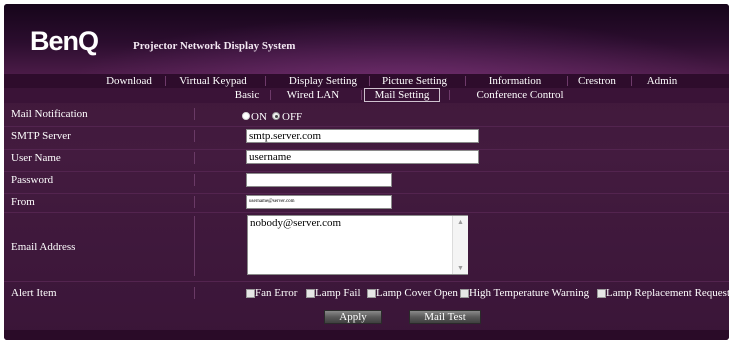 Image resolution: width=731 pixels, height=341 pixels. I want to click on footer-band, so click(366, 335).